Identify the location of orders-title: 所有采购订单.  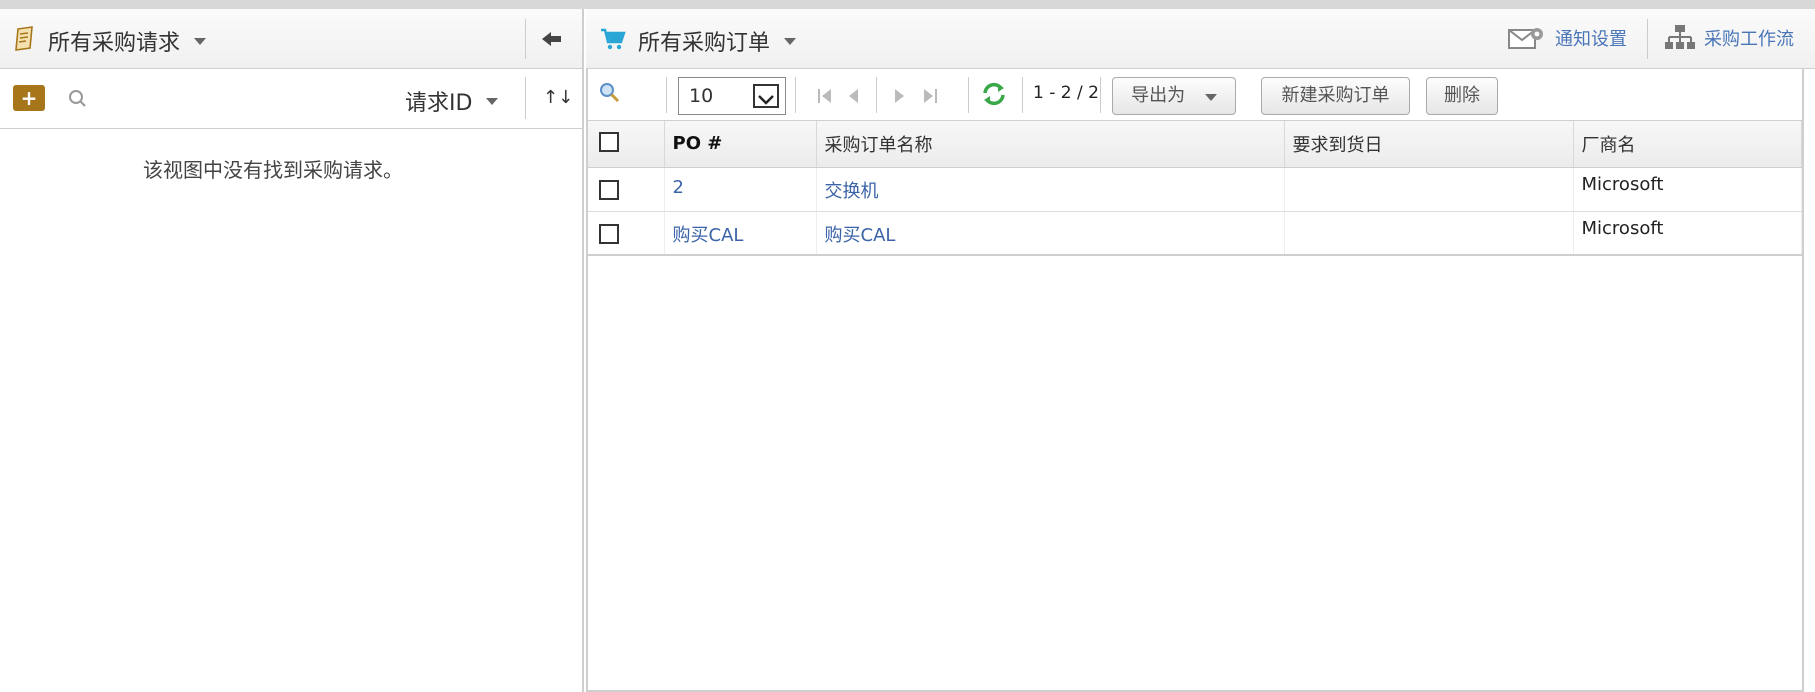
(704, 43).